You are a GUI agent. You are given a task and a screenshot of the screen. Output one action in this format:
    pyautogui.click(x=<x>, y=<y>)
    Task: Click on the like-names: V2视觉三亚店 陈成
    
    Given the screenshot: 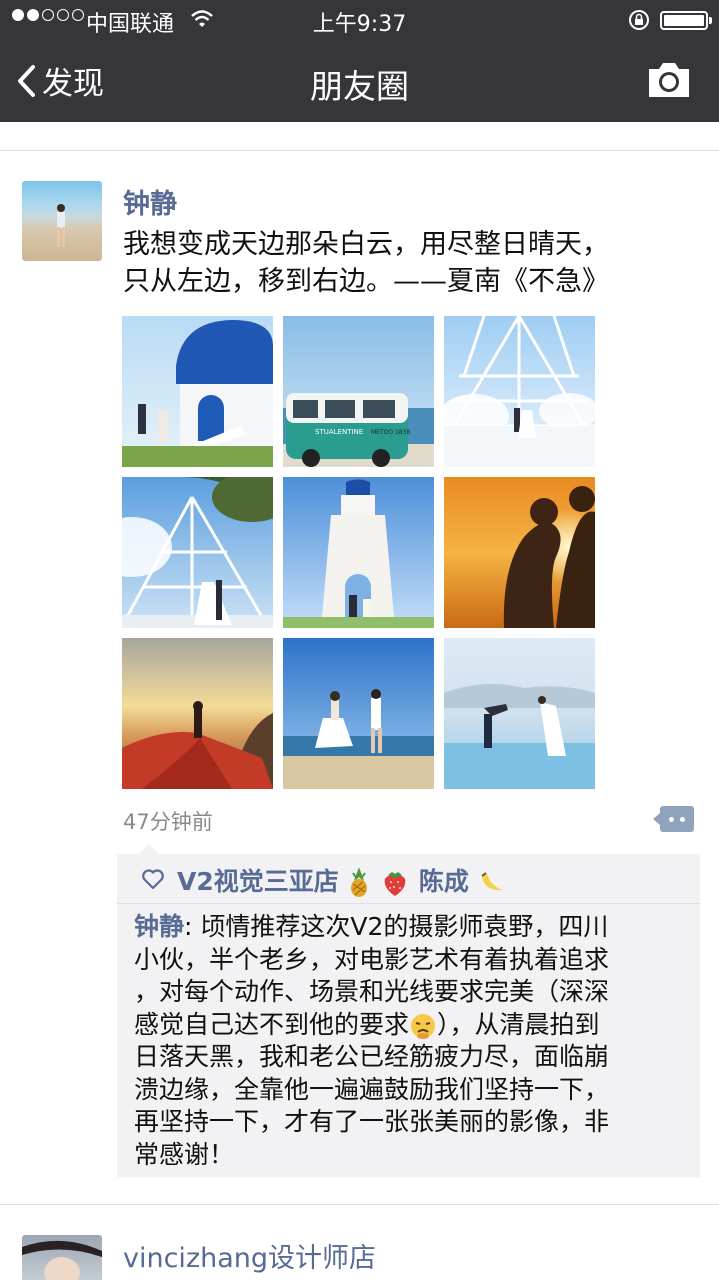 What is the action you would take?
    pyautogui.click(x=342, y=880)
    